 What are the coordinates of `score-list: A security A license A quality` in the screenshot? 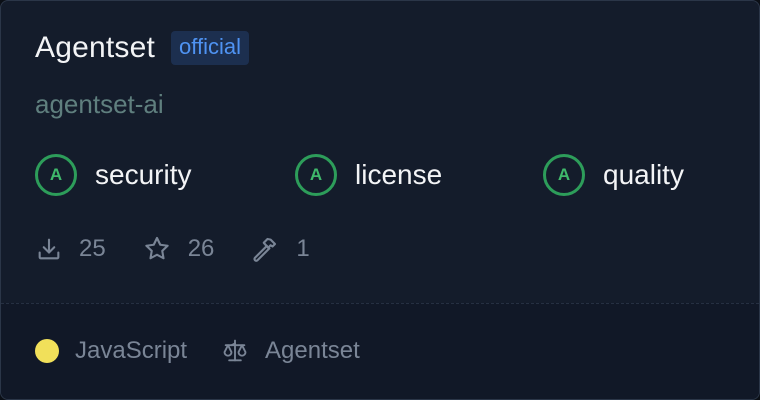 It's located at (385, 179).